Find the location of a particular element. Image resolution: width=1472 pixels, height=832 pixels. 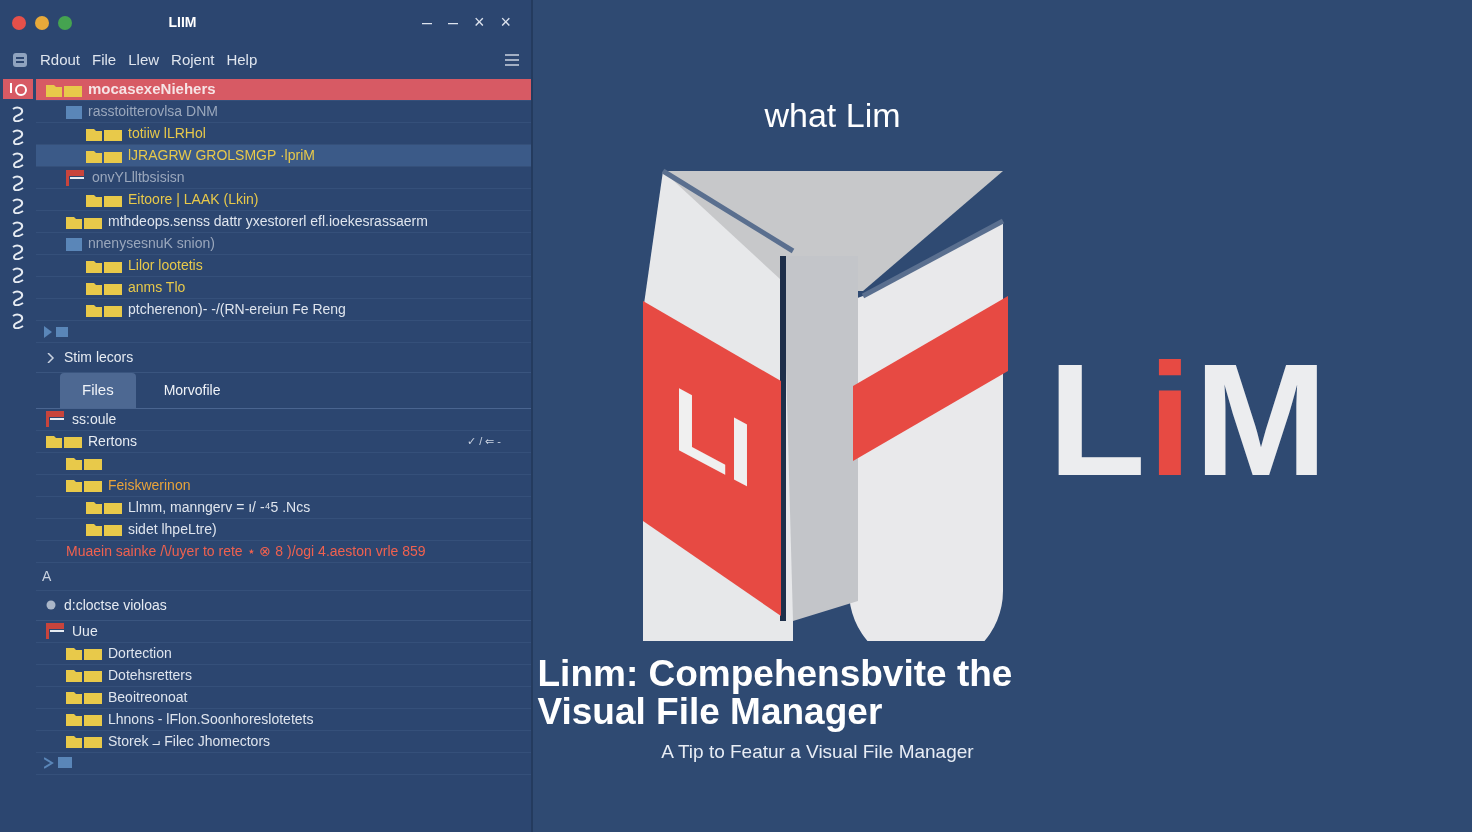

tree-row: Rertons ✓ / ⇐ - is located at coordinates (283, 441).